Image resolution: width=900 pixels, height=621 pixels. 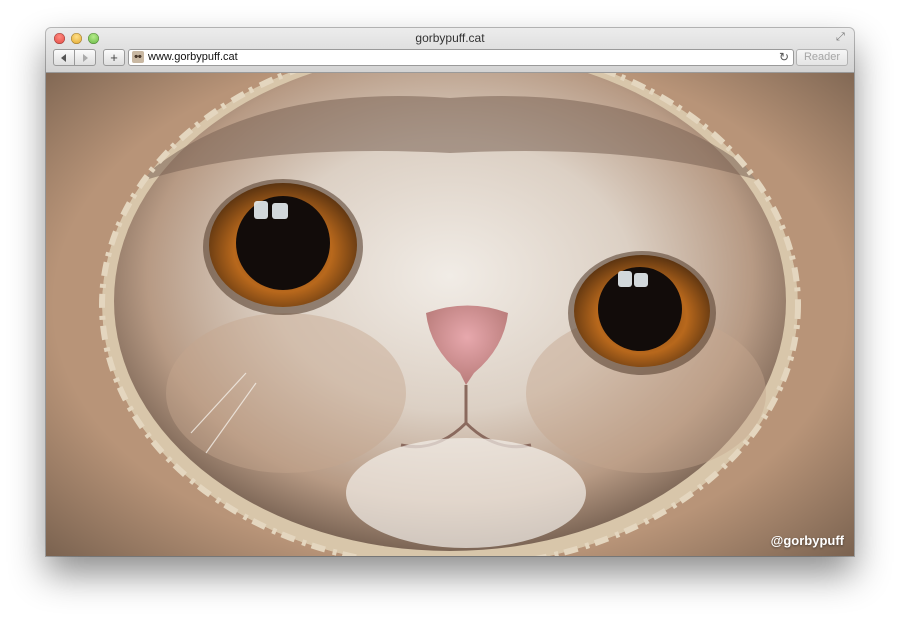 What do you see at coordinates (461, 57) in the screenshot?
I see `address-bar: www.gorbypuff.cat ↻` at bounding box center [461, 57].